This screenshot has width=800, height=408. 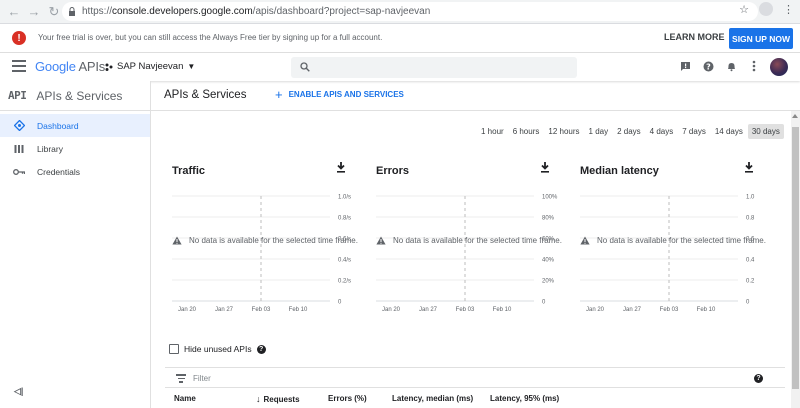 What do you see at coordinates (346, 94) in the screenshot?
I see `enable-apis-label: ENABLE APIS AND SERVICES` at bounding box center [346, 94].